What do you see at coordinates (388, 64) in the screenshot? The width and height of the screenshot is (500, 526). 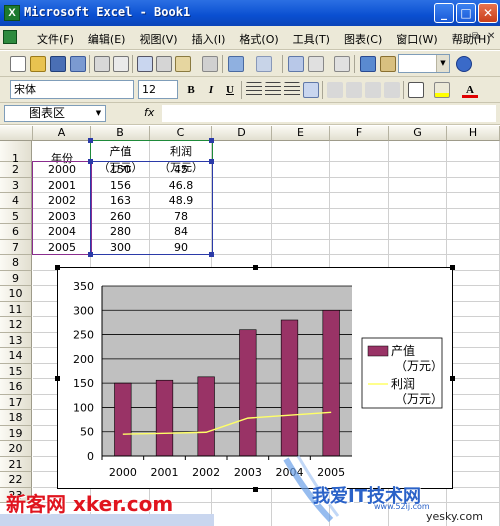 I see `drawing-icon` at bounding box center [388, 64].